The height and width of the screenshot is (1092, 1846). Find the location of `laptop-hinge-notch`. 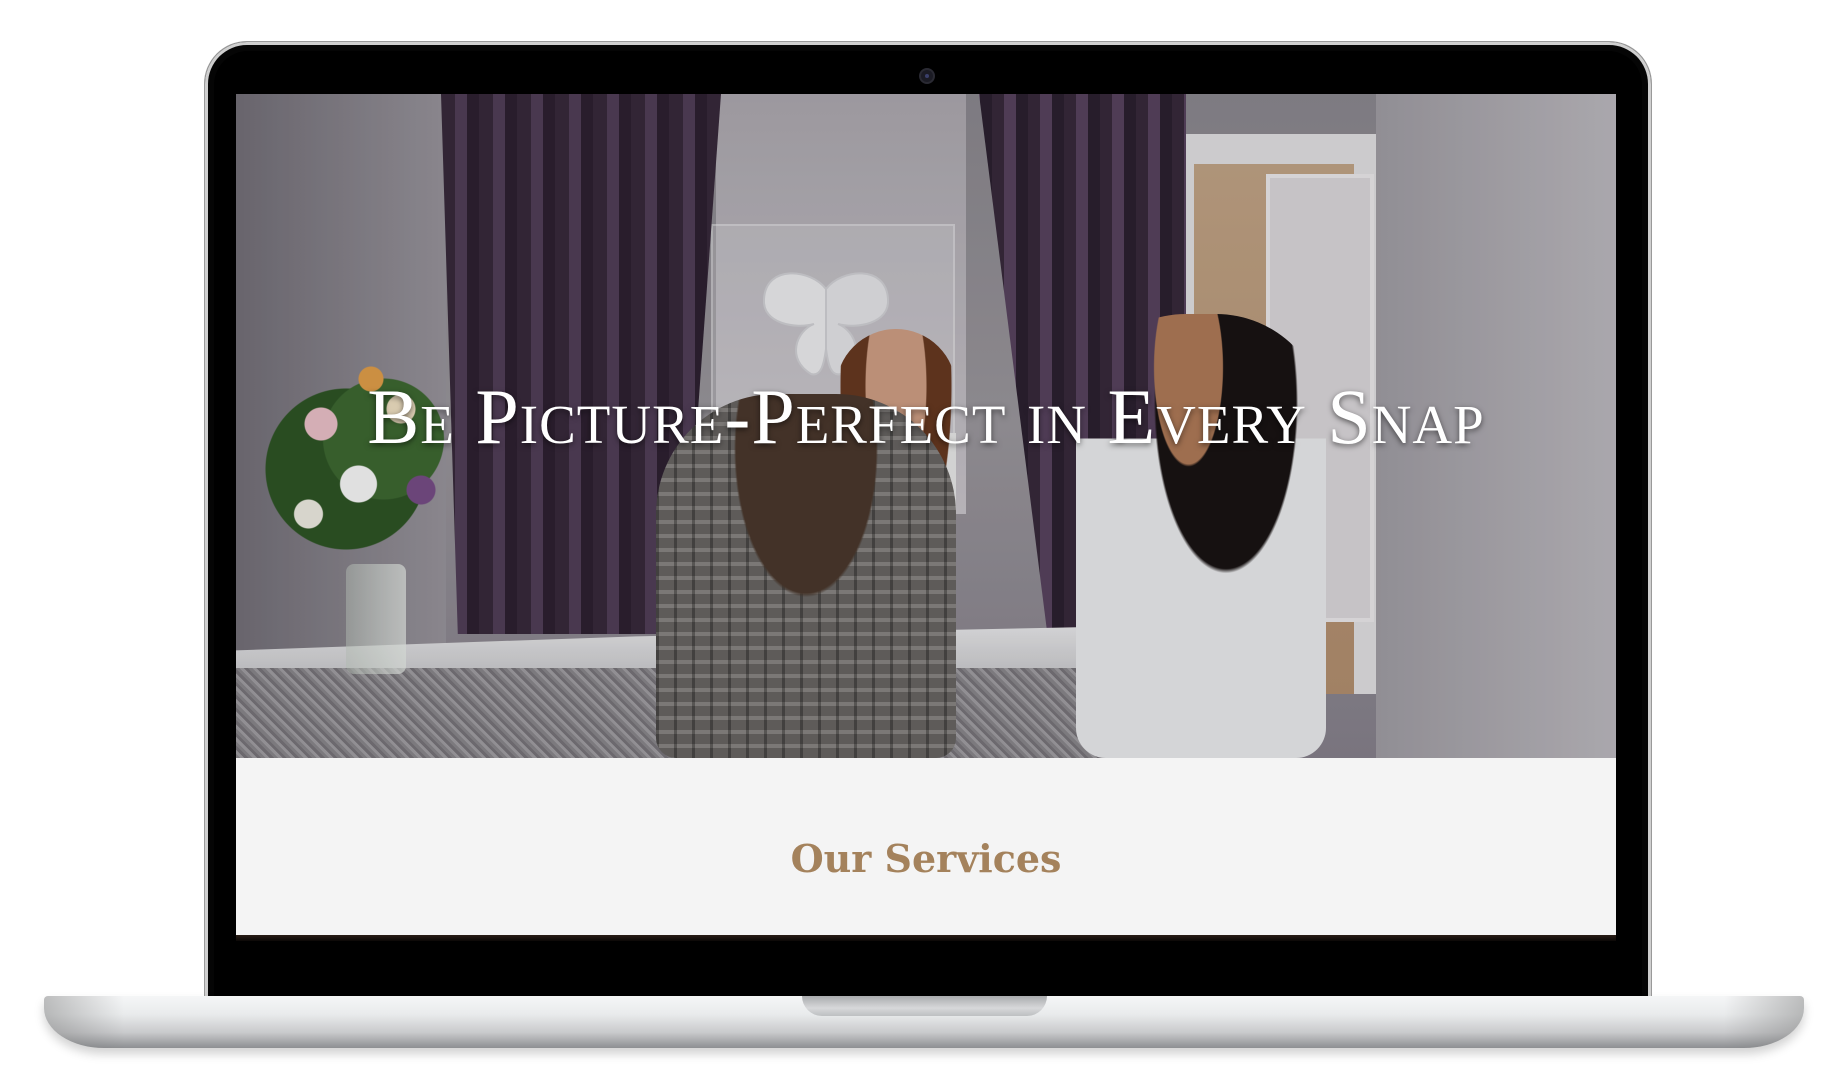

laptop-hinge-notch is located at coordinates (924, 1006).